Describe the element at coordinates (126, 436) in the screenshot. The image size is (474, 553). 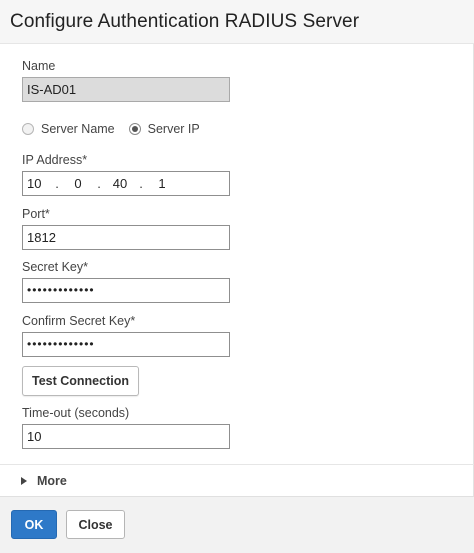
I see `timeout-input: 10` at that location.